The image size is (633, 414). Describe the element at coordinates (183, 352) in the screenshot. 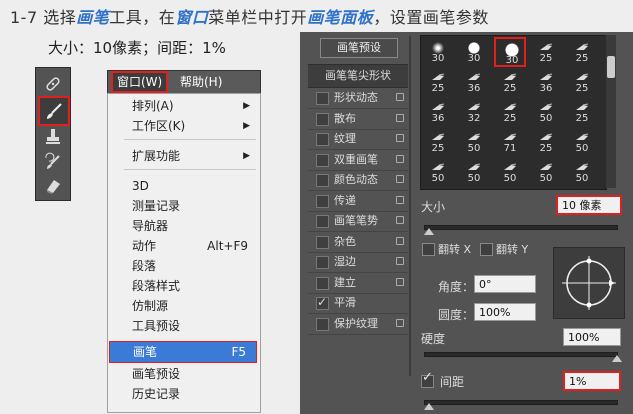

I see `menu-item-brush: 画笔 F5` at that location.